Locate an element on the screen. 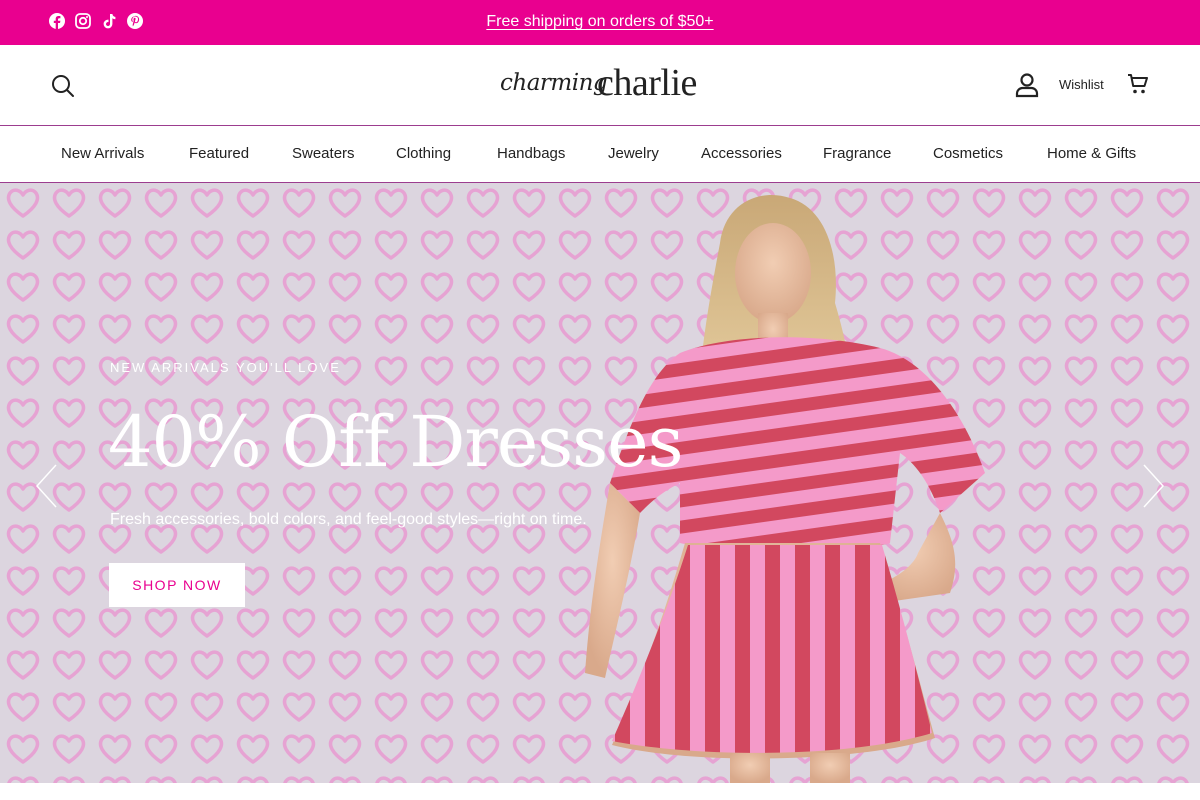 The width and height of the screenshot is (1200, 800). nav-item-fragrance: Fragrance is located at coordinates (857, 153).